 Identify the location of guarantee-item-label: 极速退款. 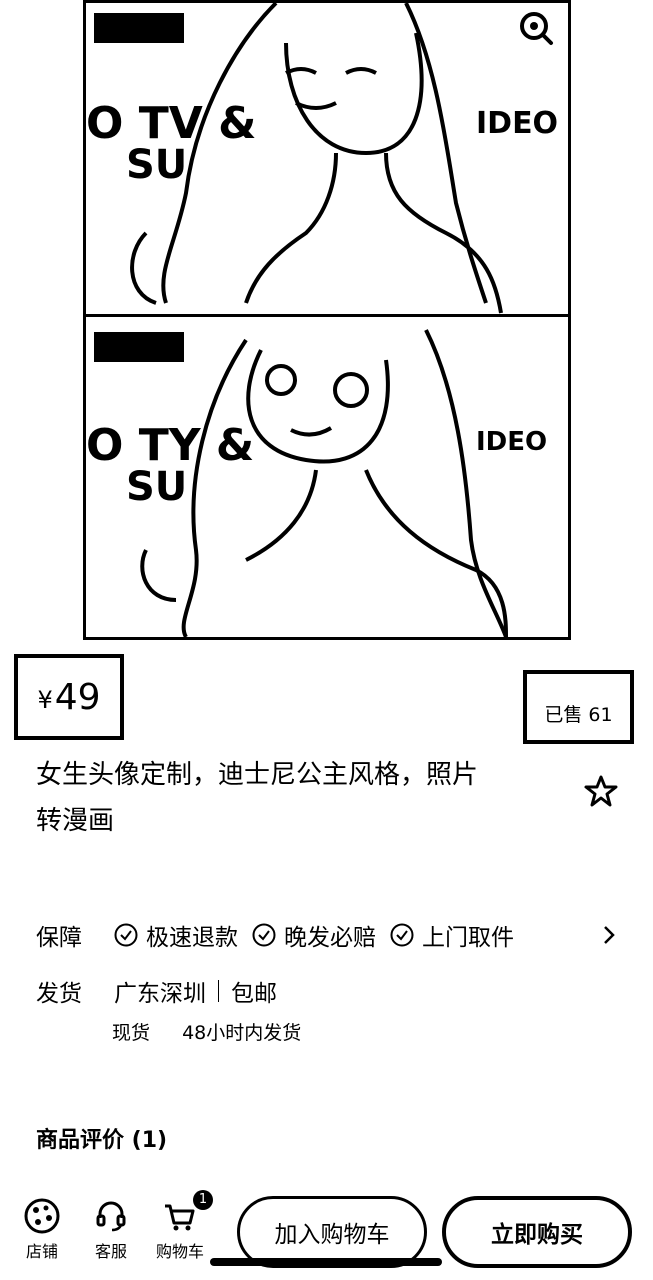
(192, 938).